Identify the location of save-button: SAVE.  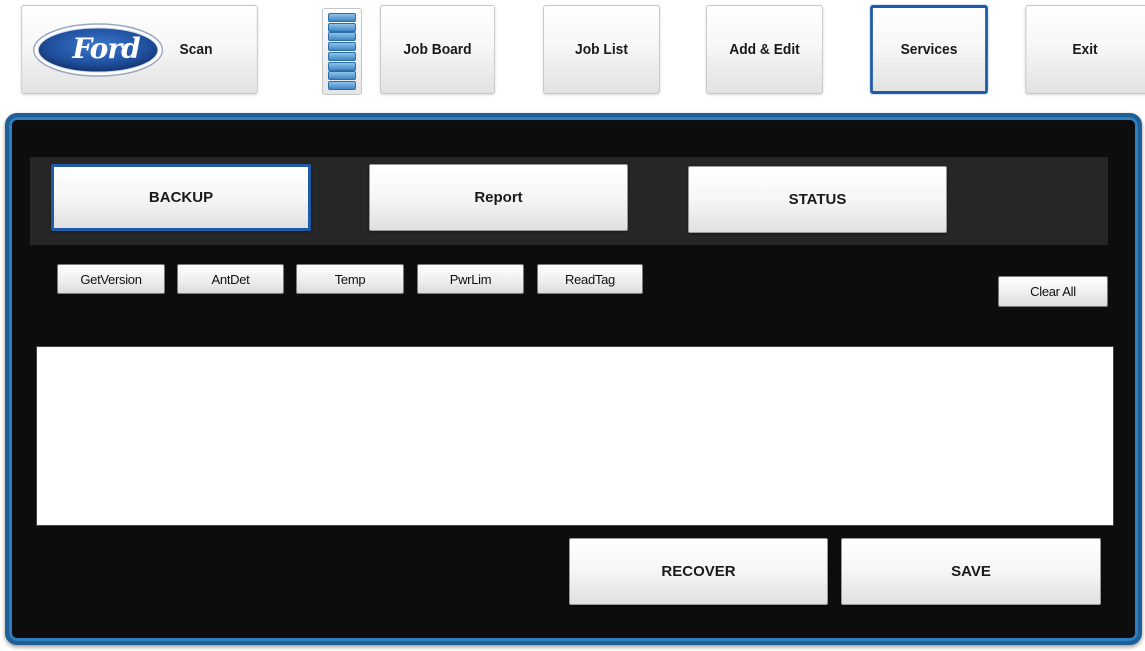
(971, 571).